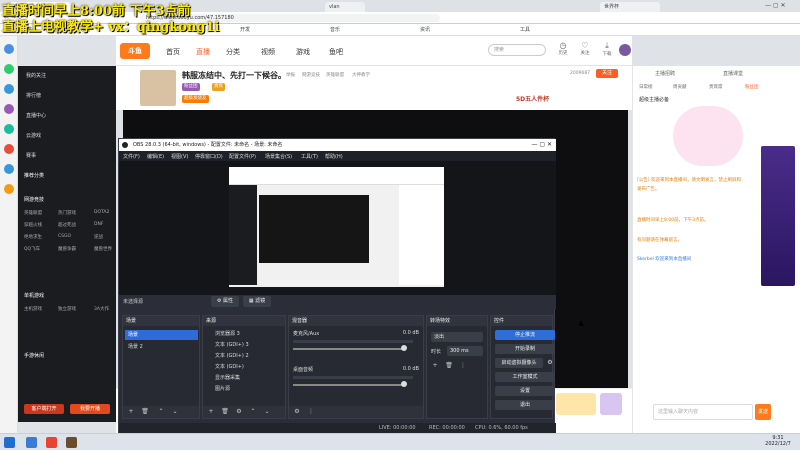  Describe the element at coordinates (775, 5) in the screenshot. I see `window-controls: — ▢ ✕` at that location.